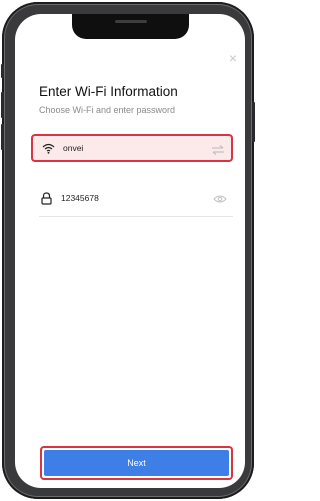 The height and width of the screenshot is (501, 320). What do you see at coordinates (80, 198) in the screenshot?
I see `password-value: 12345678` at bounding box center [80, 198].